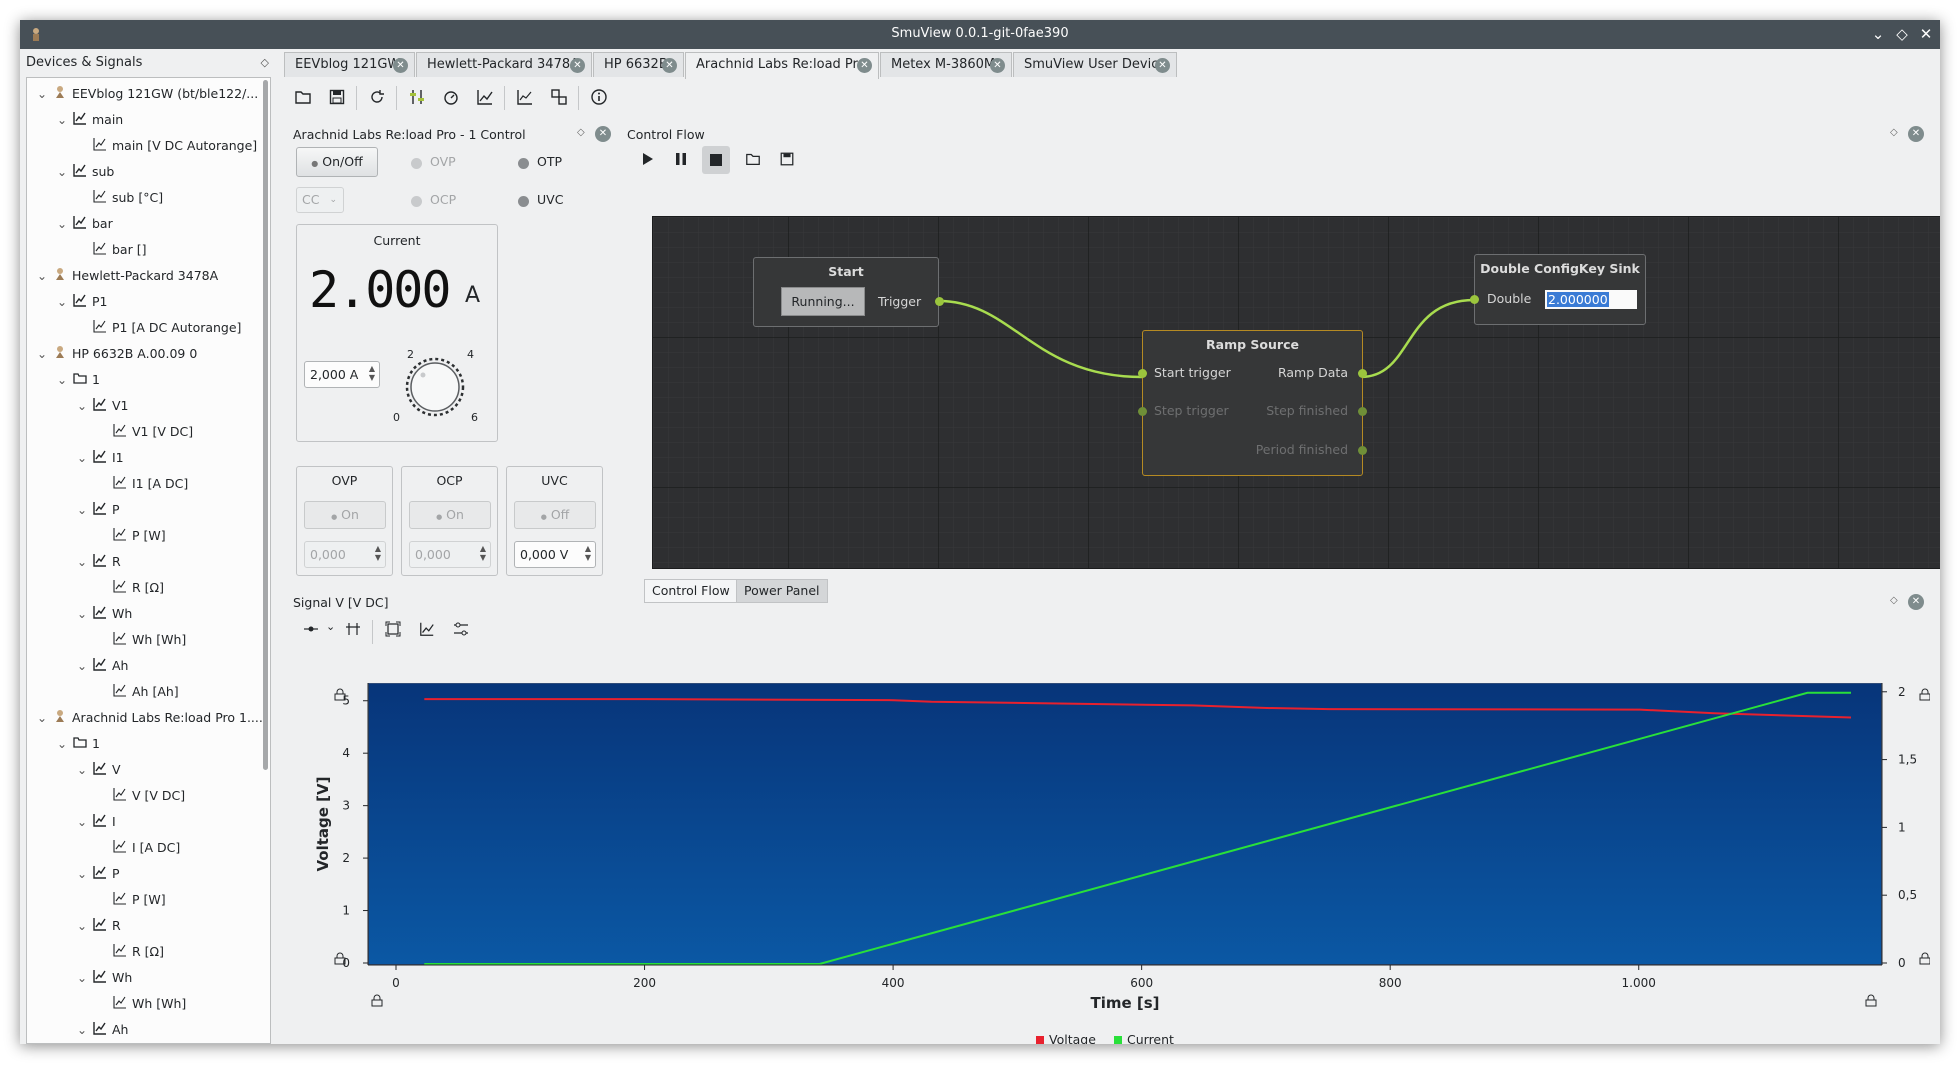 The height and width of the screenshot is (1066, 1960). Describe the element at coordinates (353, 629) in the screenshot. I see `add-diff-marker-button` at that location.